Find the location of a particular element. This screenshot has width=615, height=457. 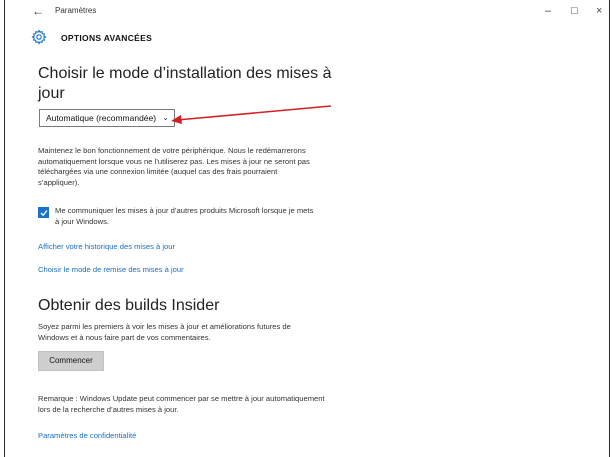

window-title: Paramètres is located at coordinates (76, 10).